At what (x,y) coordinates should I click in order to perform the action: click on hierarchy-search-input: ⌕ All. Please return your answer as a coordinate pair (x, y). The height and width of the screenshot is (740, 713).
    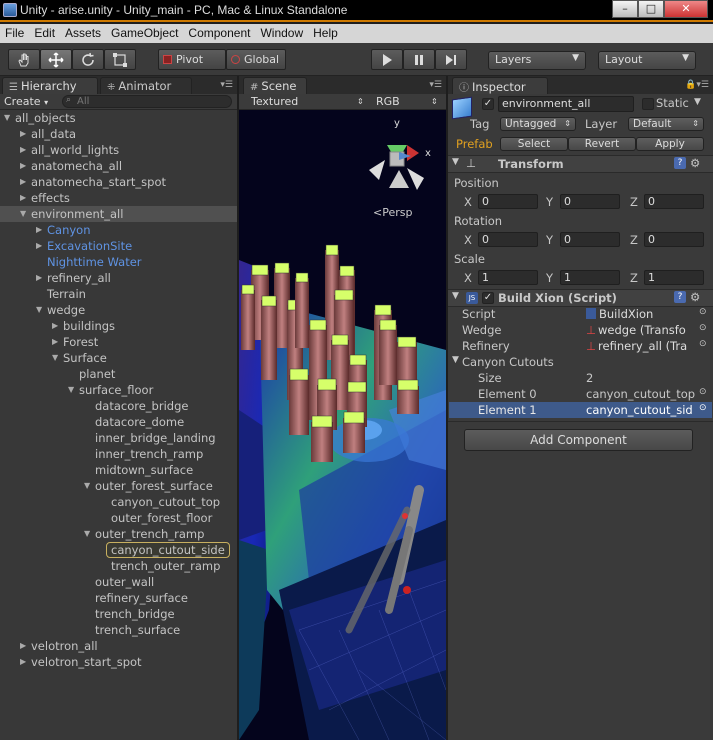
    Looking at the image, I should click on (147, 101).